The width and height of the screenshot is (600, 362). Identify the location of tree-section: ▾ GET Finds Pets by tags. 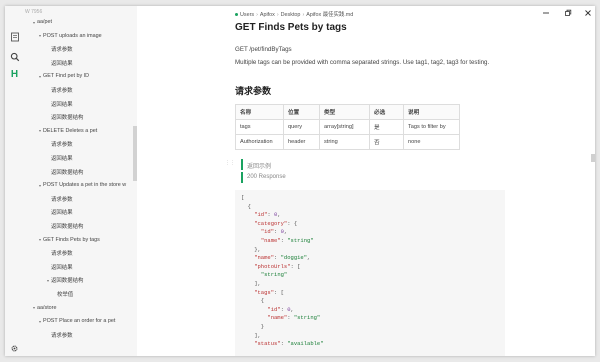
(68, 240).